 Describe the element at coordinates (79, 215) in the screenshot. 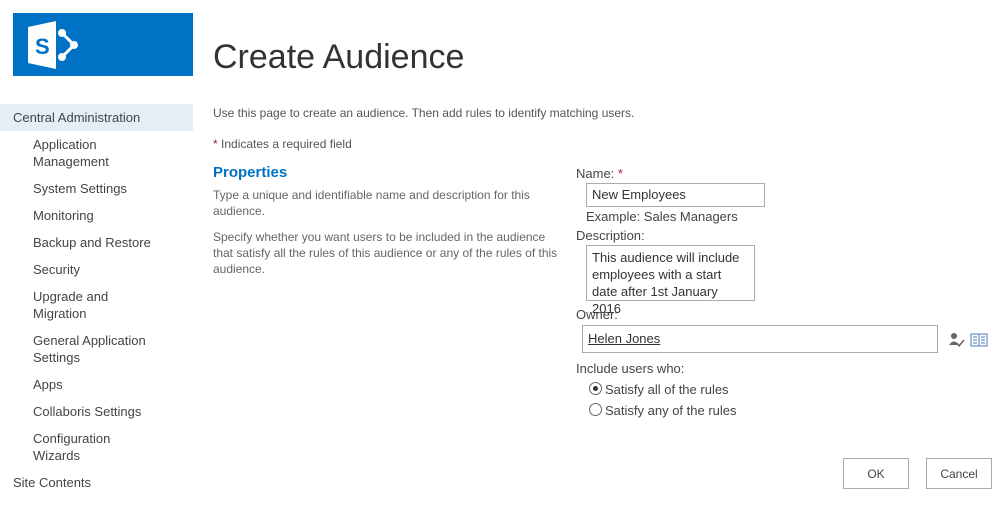

I see `nav-item-monitoring: Monitoring` at that location.